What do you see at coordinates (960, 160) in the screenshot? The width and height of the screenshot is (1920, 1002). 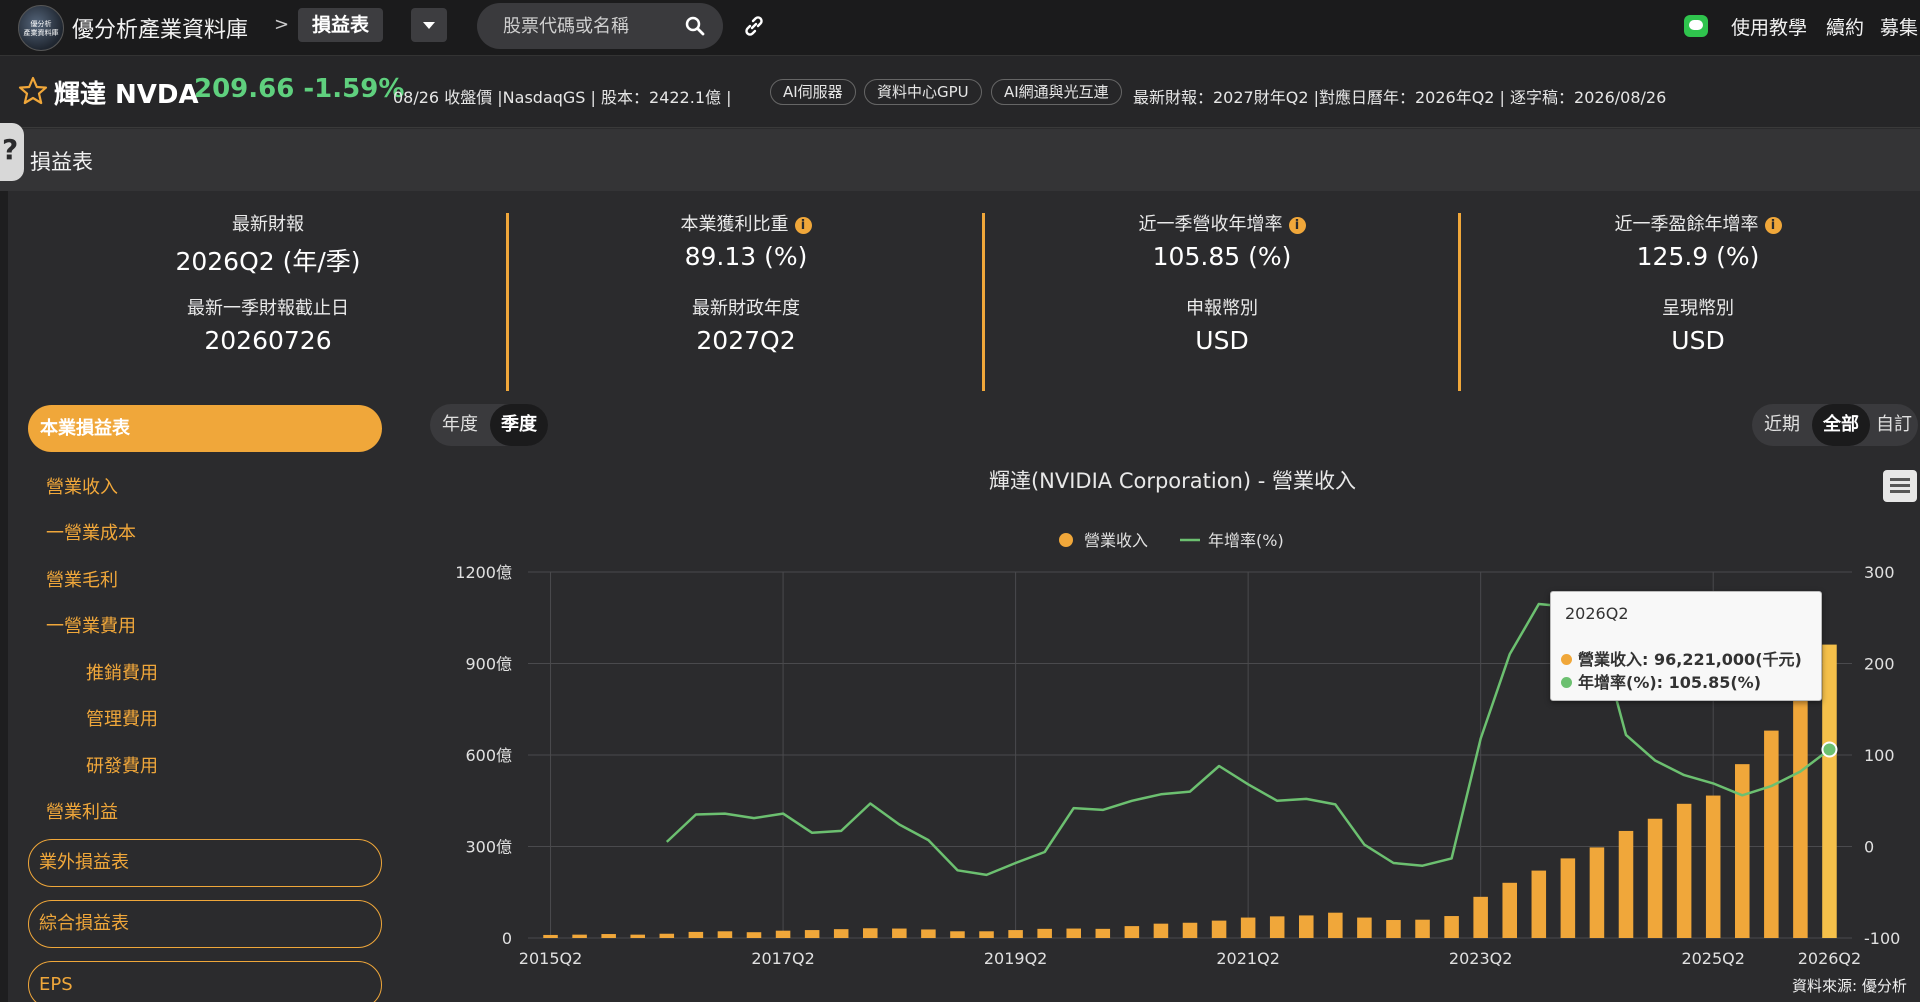 I see `section-header` at bounding box center [960, 160].